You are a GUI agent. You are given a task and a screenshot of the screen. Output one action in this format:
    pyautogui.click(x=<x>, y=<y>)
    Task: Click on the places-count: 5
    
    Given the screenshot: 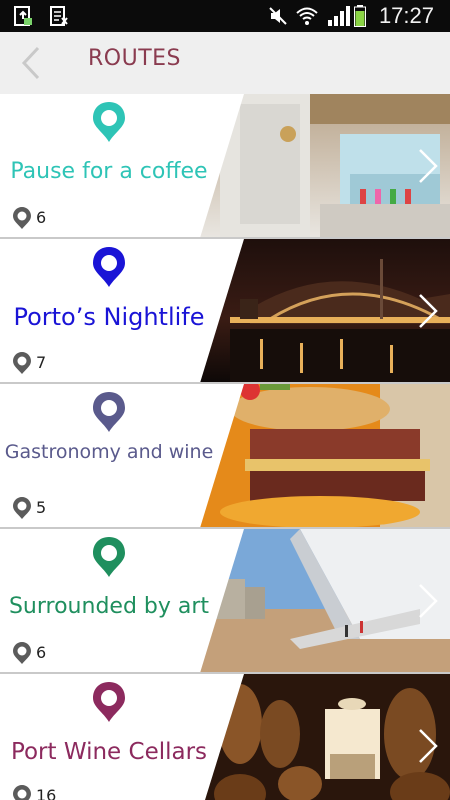 What is the action you would take?
    pyautogui.click(x=41, y=507)
    